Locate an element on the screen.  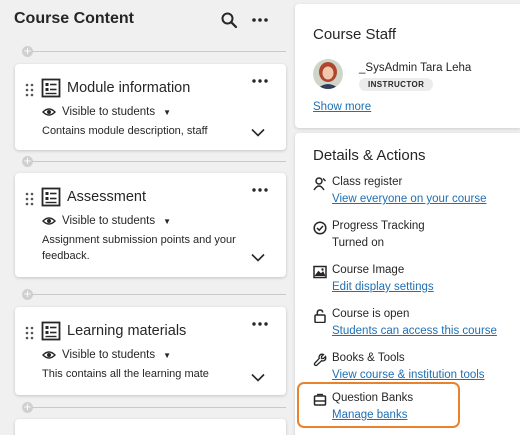
module-card-partial is located at coordinates (150, 427).